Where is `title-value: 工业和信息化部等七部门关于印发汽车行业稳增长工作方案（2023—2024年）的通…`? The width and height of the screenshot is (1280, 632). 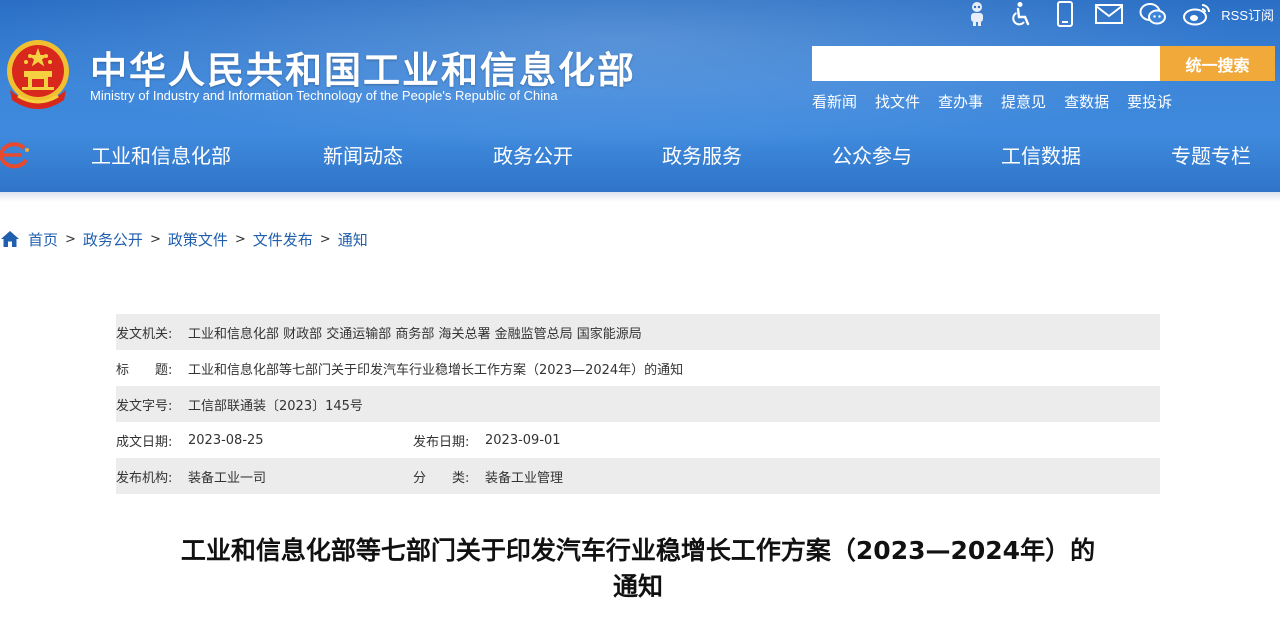
title-value: 工业和信息化部等七部门关于印发汽车行业稳增长工作方案（2023—2024年）的通… is located at coordinates (436, 370).